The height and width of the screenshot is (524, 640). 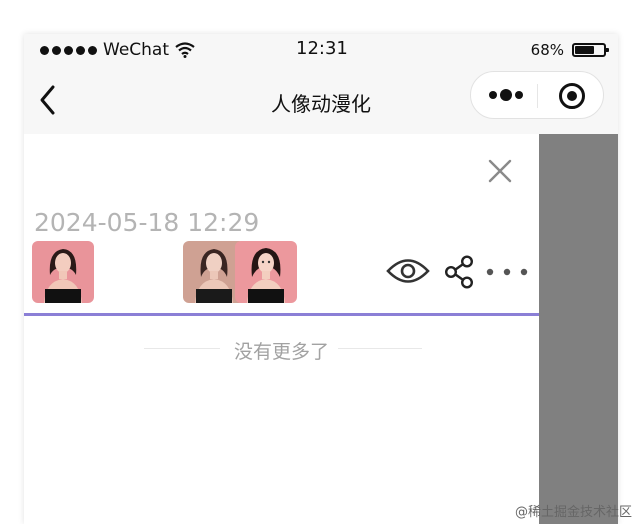 What do you see at coordinates (321, 100) in the screenshot?
I see `nav-bar: 人像动漫化` at bounding box center [321, 100].